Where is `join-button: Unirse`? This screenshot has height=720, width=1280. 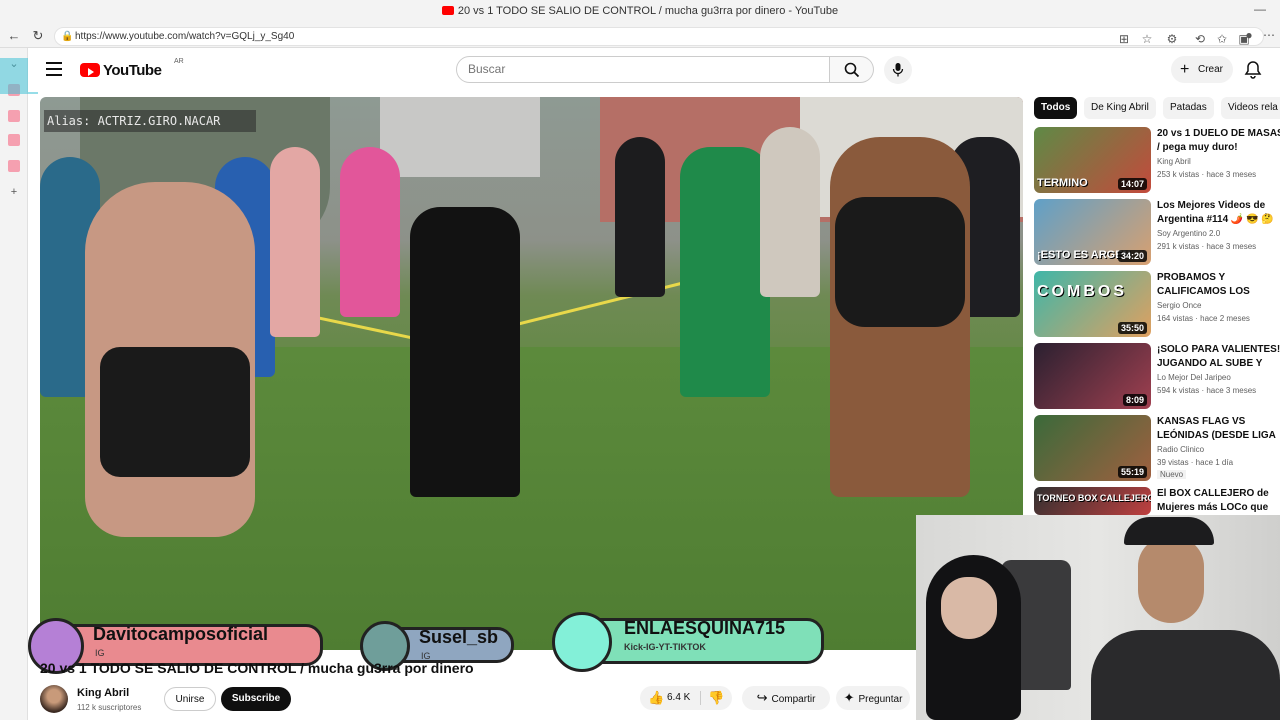 join-button: Unirse is located at coordinates (190, 699).